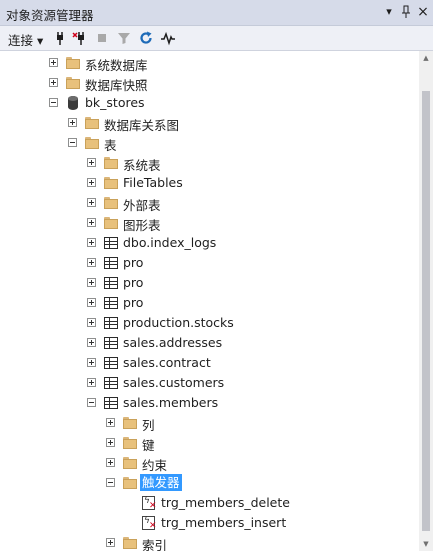 The width and height of the screenshot is (433, 551). Describe the element at coordinates (423, 12) in the screenshot. I see `close-icon: ×` at that location.